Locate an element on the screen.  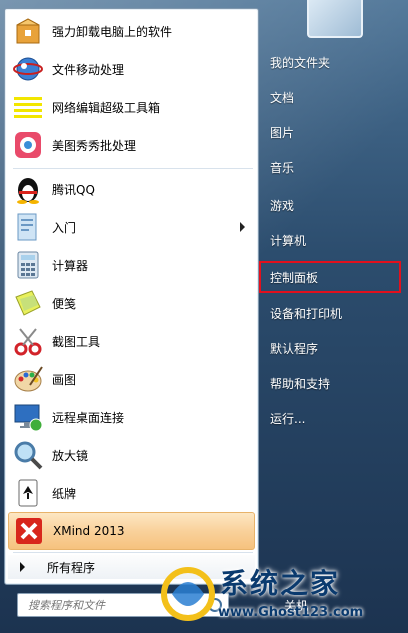
qq-penguin-icon is located at coordinates (28, 189).